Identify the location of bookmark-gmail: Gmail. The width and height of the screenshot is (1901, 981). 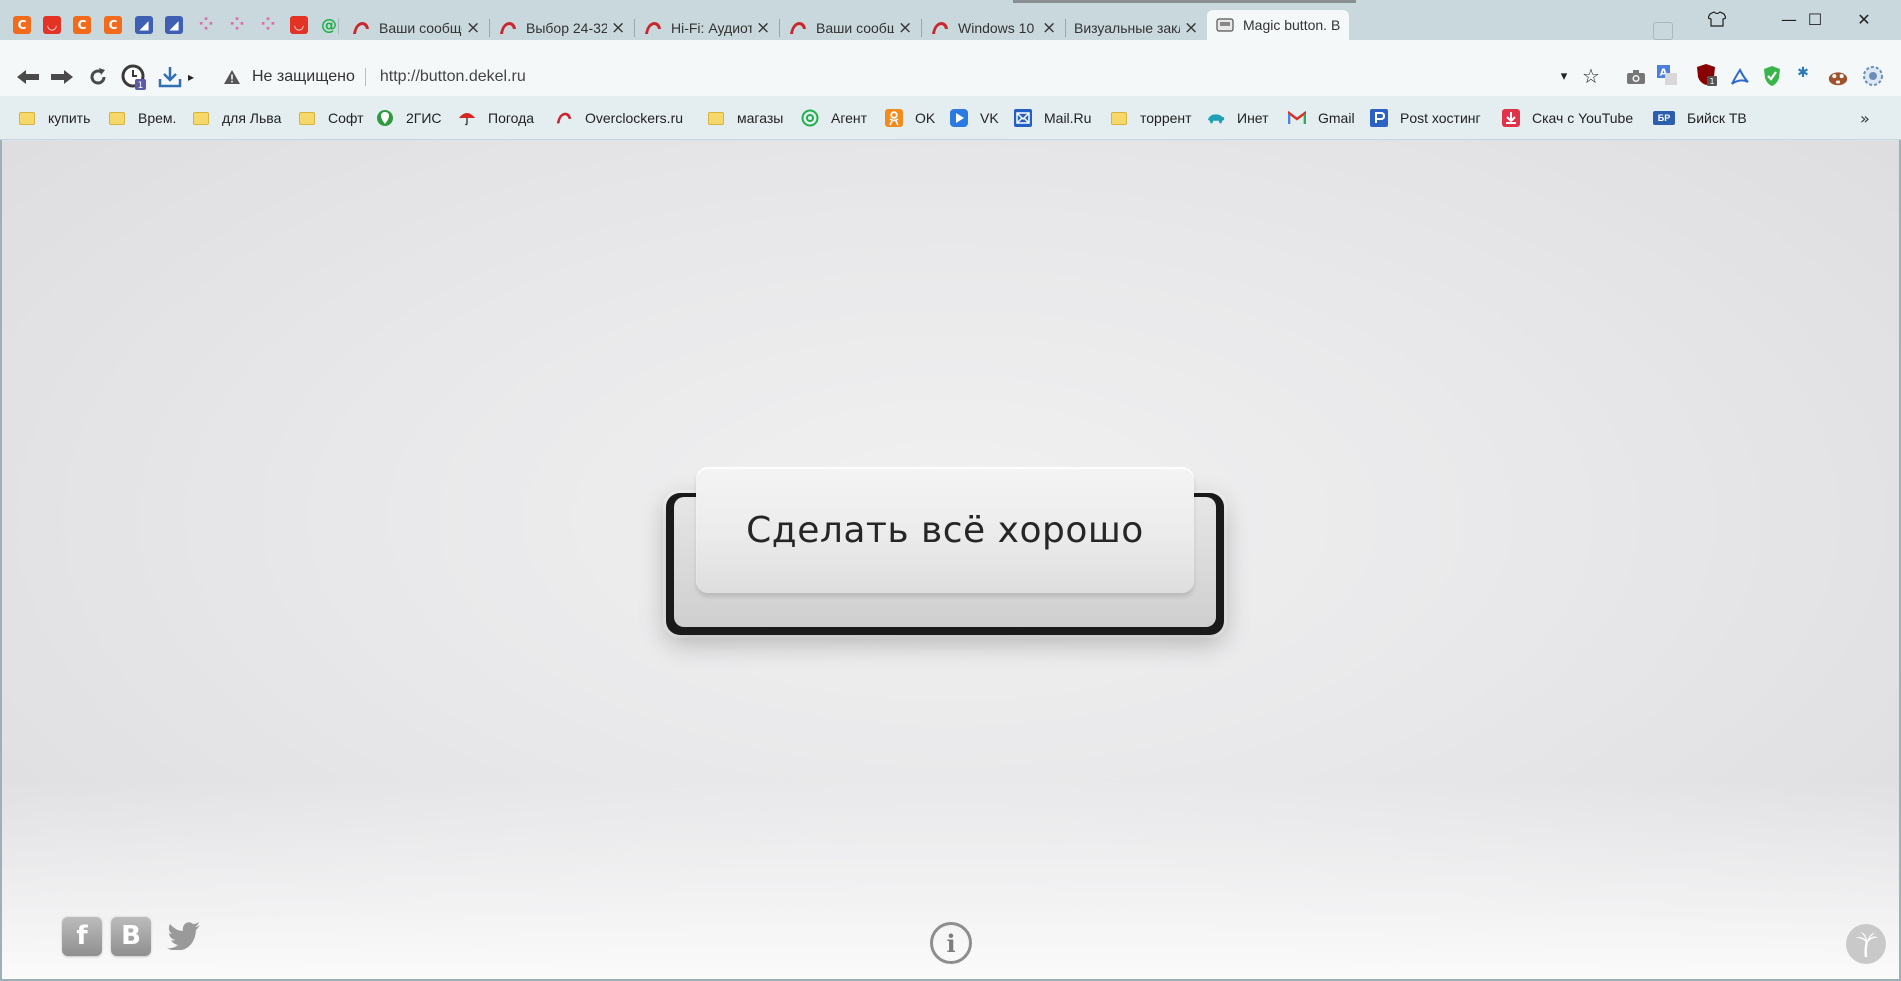
(1321, 118).